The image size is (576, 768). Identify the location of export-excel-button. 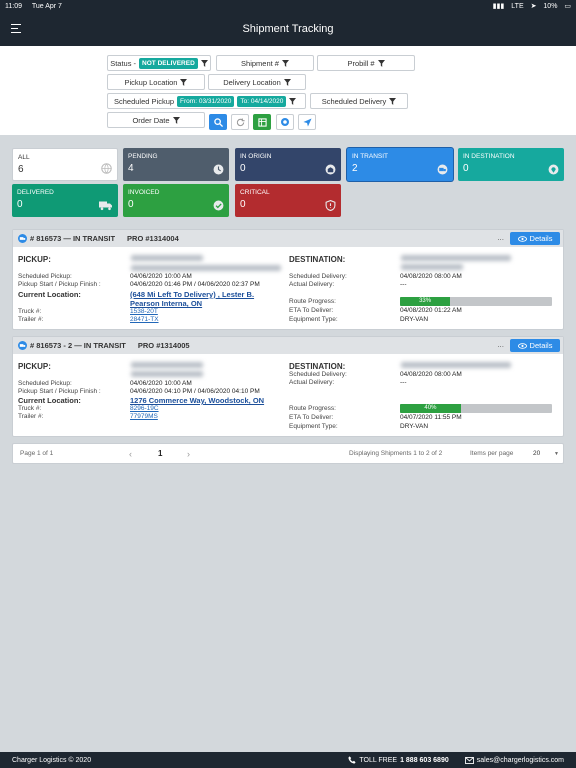
(262, 122).